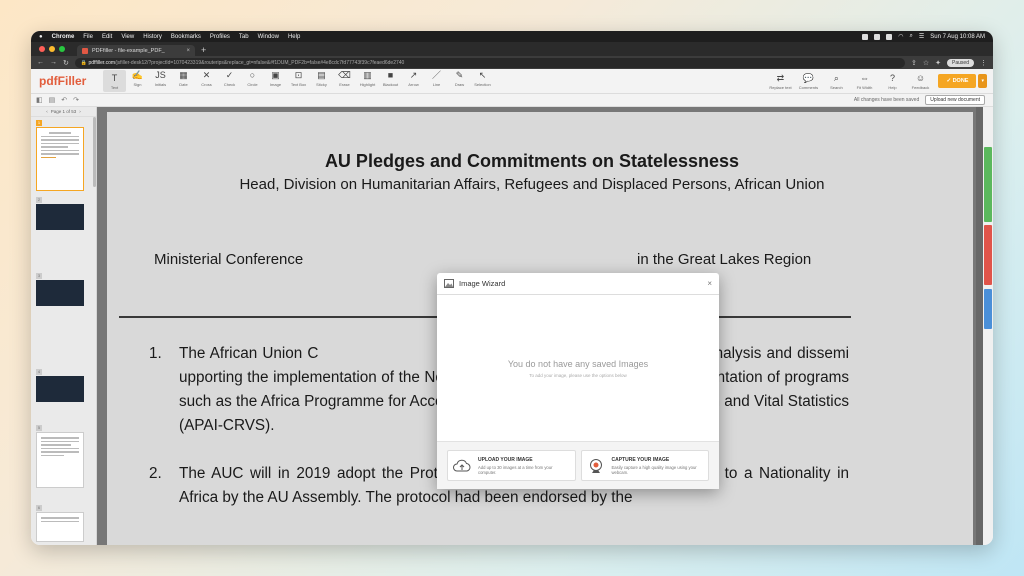  I want to click on page-thumbnail-5: 5, so click(60, 456).